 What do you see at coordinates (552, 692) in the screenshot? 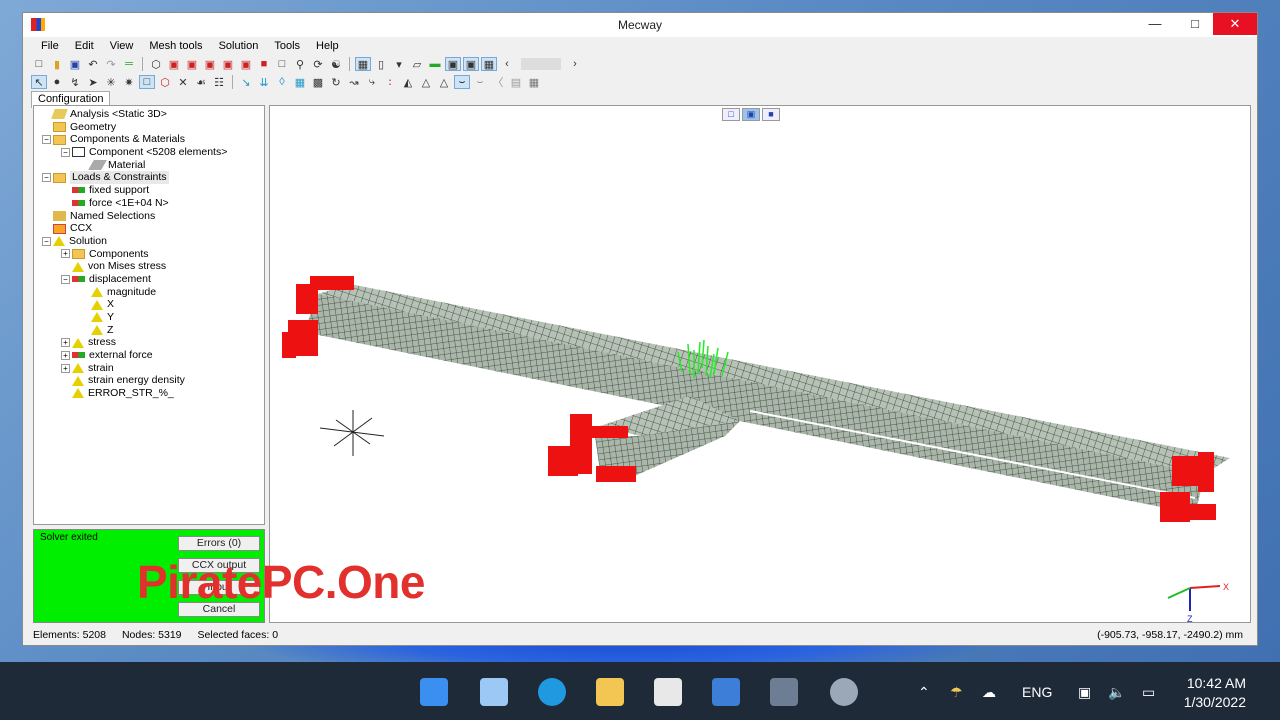
I see `edge-browser-icon` at bounding box center [552, 692].